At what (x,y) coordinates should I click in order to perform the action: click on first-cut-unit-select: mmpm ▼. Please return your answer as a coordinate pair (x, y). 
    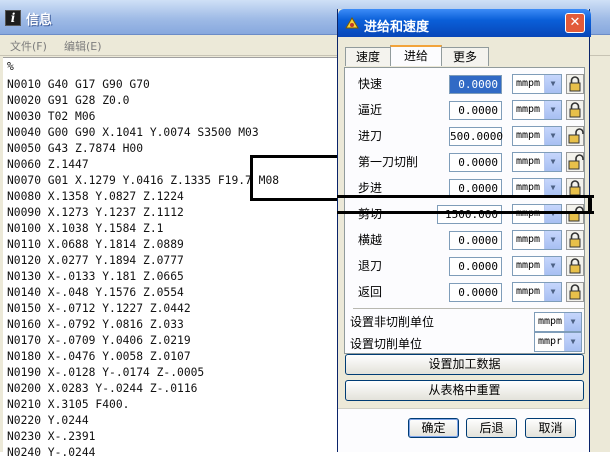
    Looking at the image, I should click on (537, 162).